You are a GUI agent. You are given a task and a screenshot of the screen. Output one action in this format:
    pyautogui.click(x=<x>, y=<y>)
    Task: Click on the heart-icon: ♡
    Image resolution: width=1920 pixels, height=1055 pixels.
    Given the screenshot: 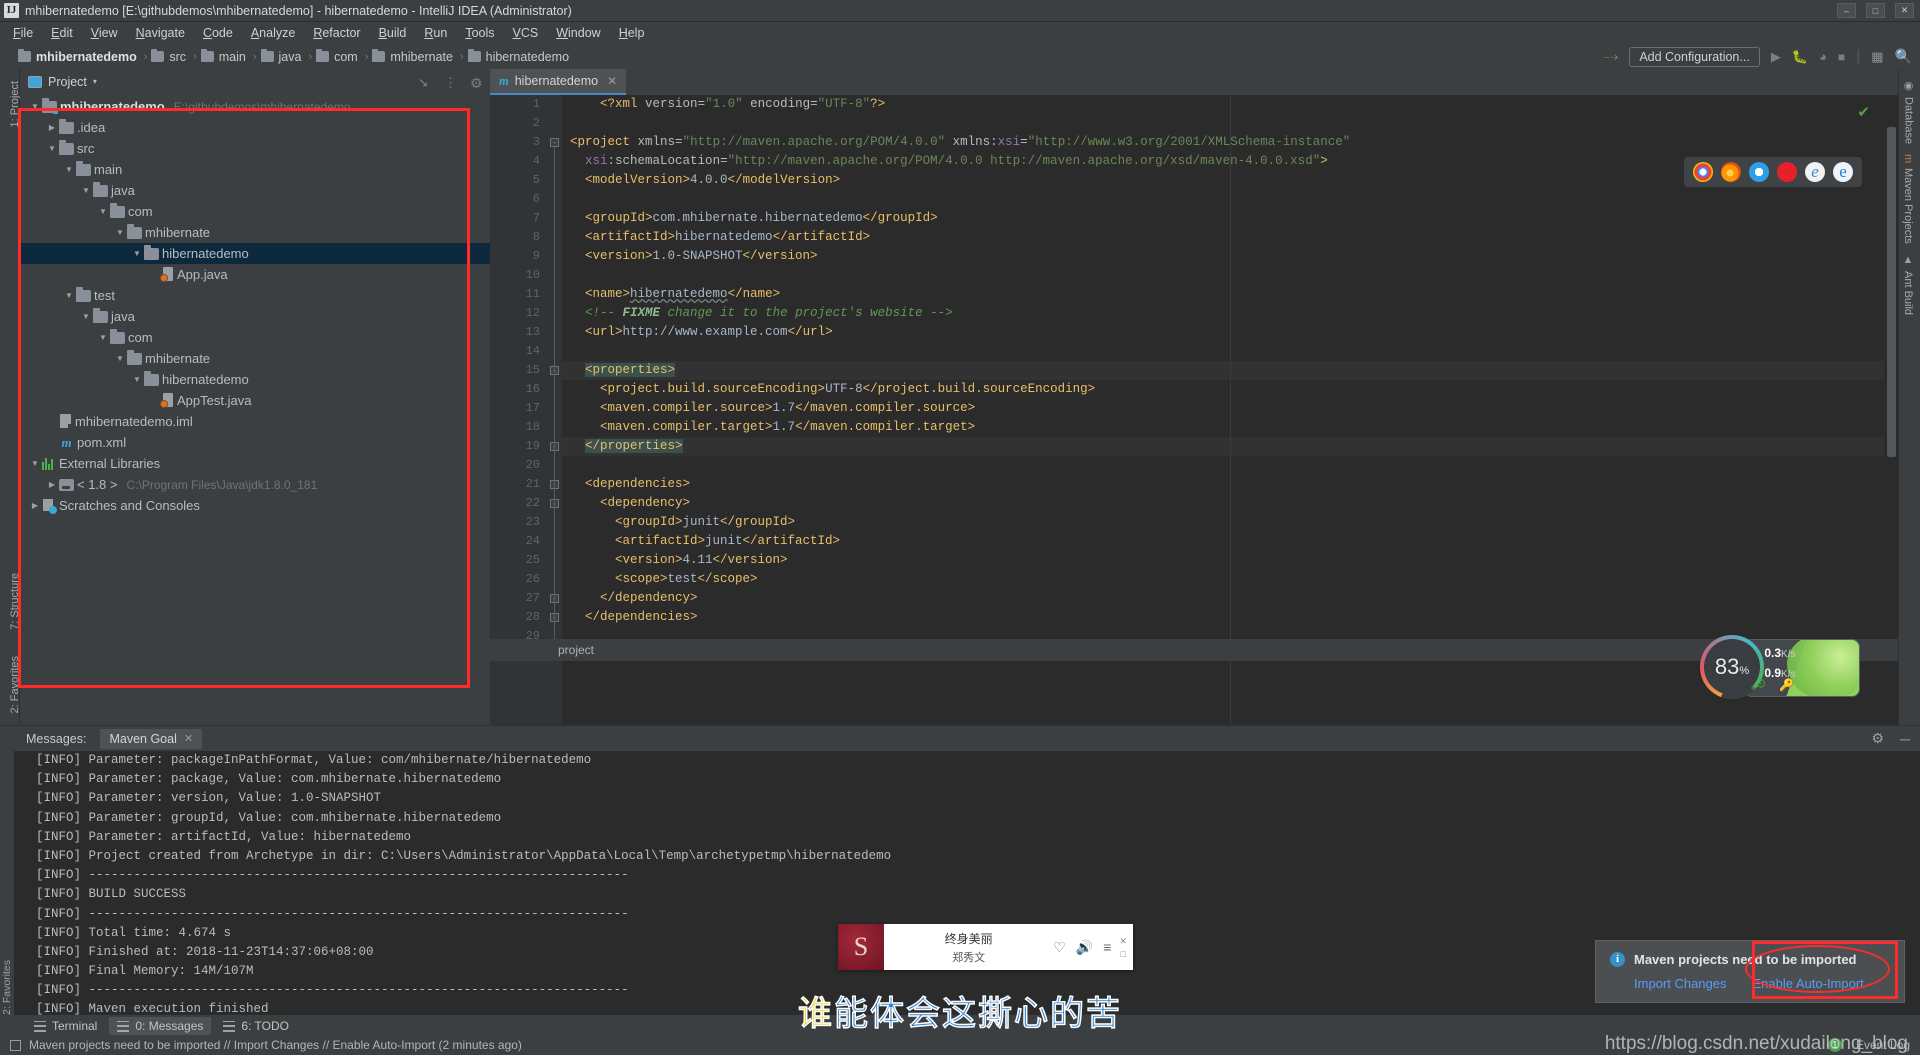 What is the action you would take?
    pyautogui.click(x=1059, y=947)
    